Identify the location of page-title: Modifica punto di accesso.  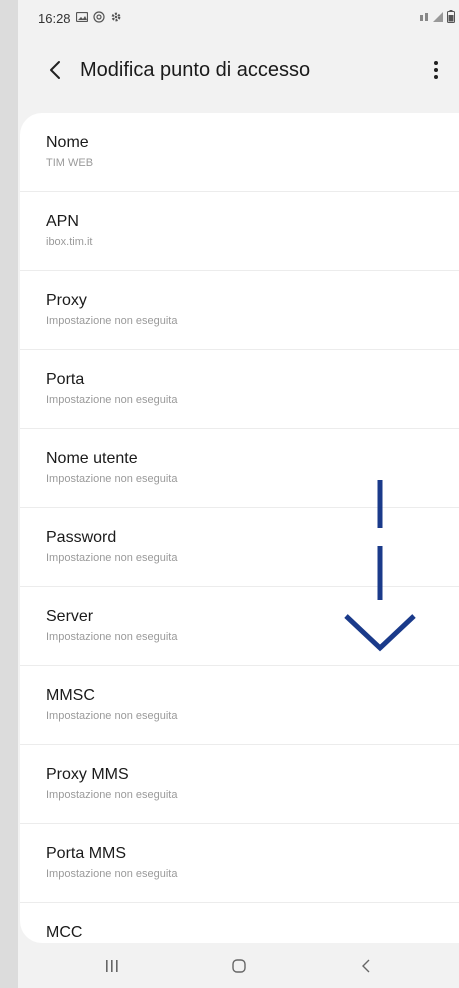
(195, 69).